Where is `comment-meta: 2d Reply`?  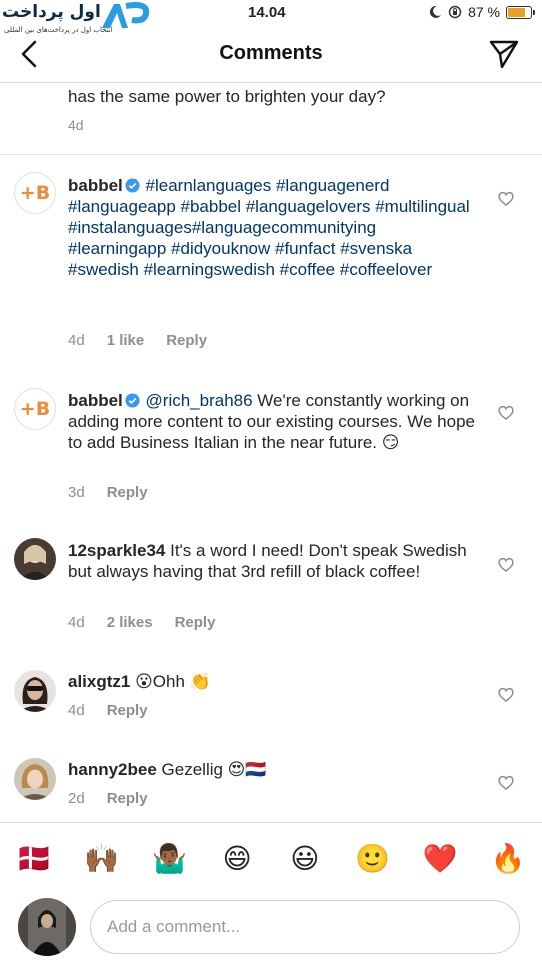 comment-meta: 2d Reply is located at coordinates (108, 798).